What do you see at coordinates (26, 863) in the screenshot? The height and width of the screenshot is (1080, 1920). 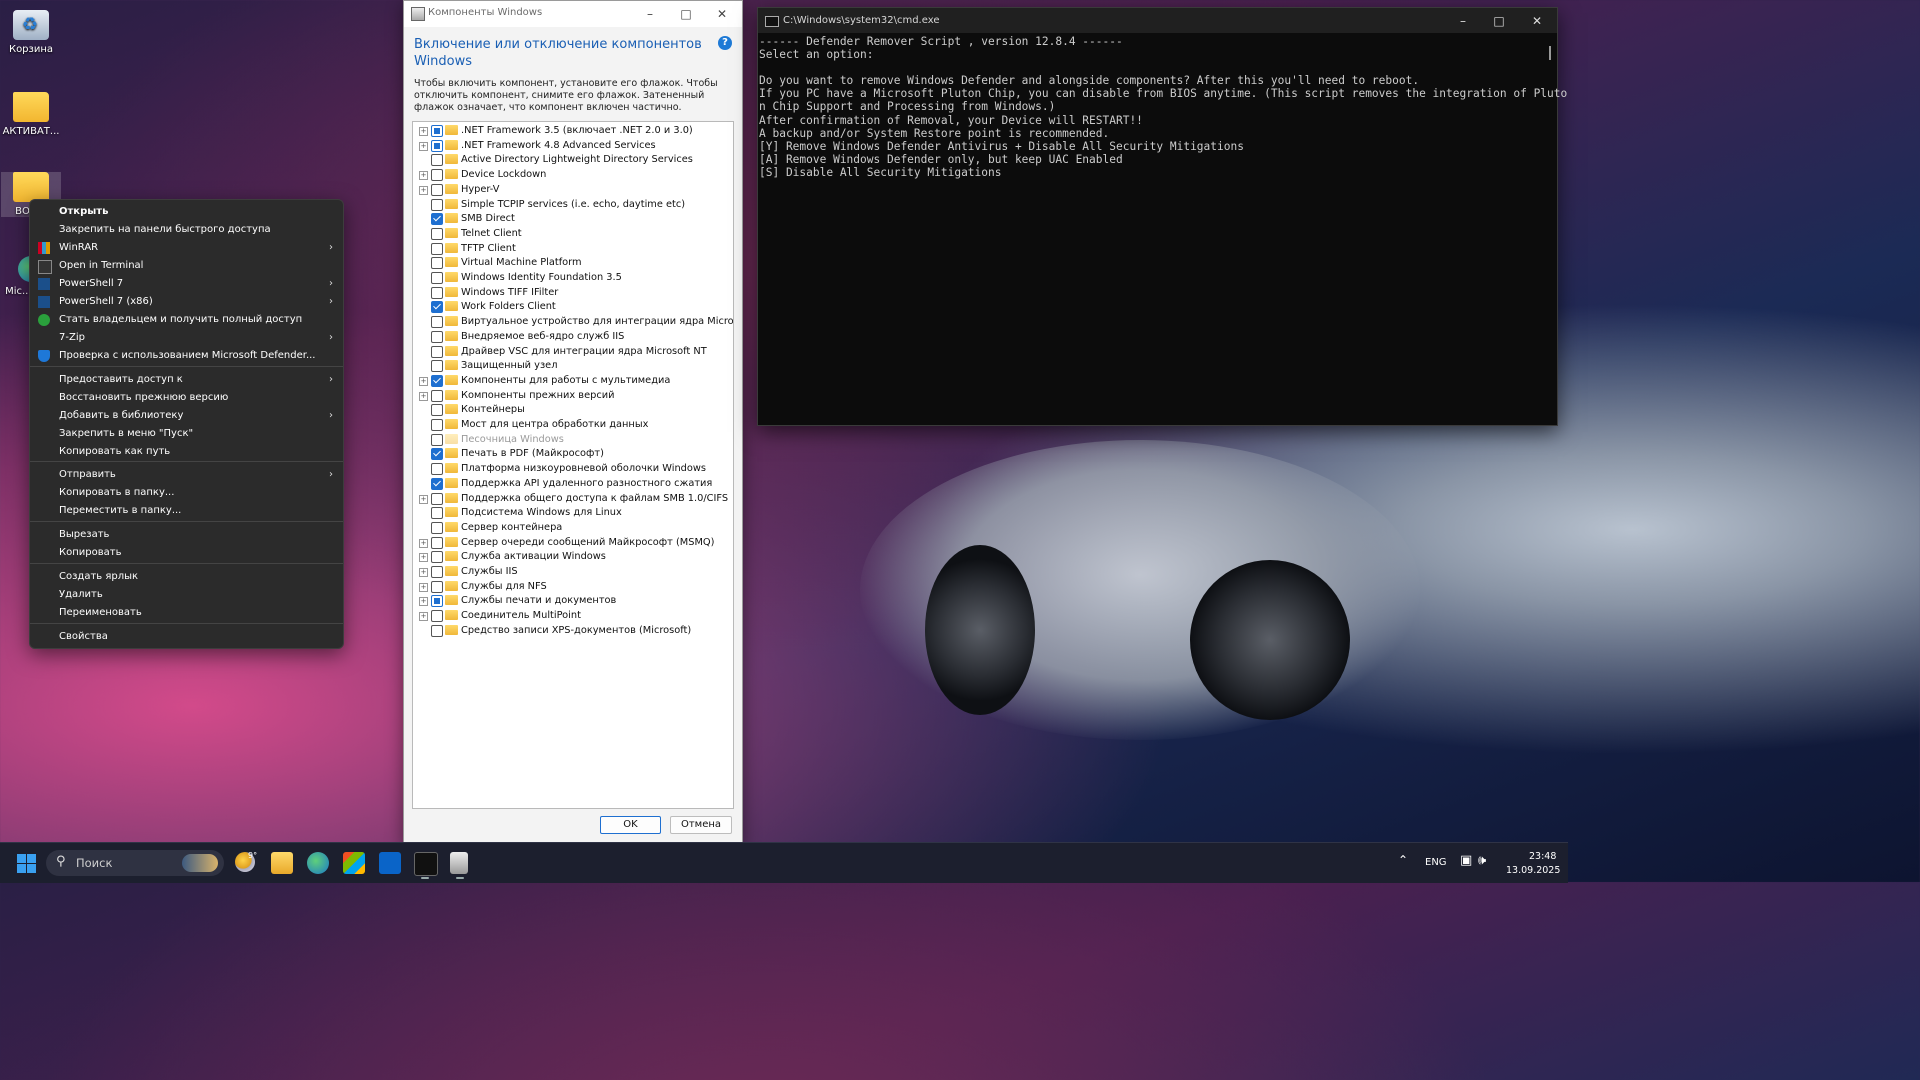 I see `start-button` at bounding box center [26, 863].